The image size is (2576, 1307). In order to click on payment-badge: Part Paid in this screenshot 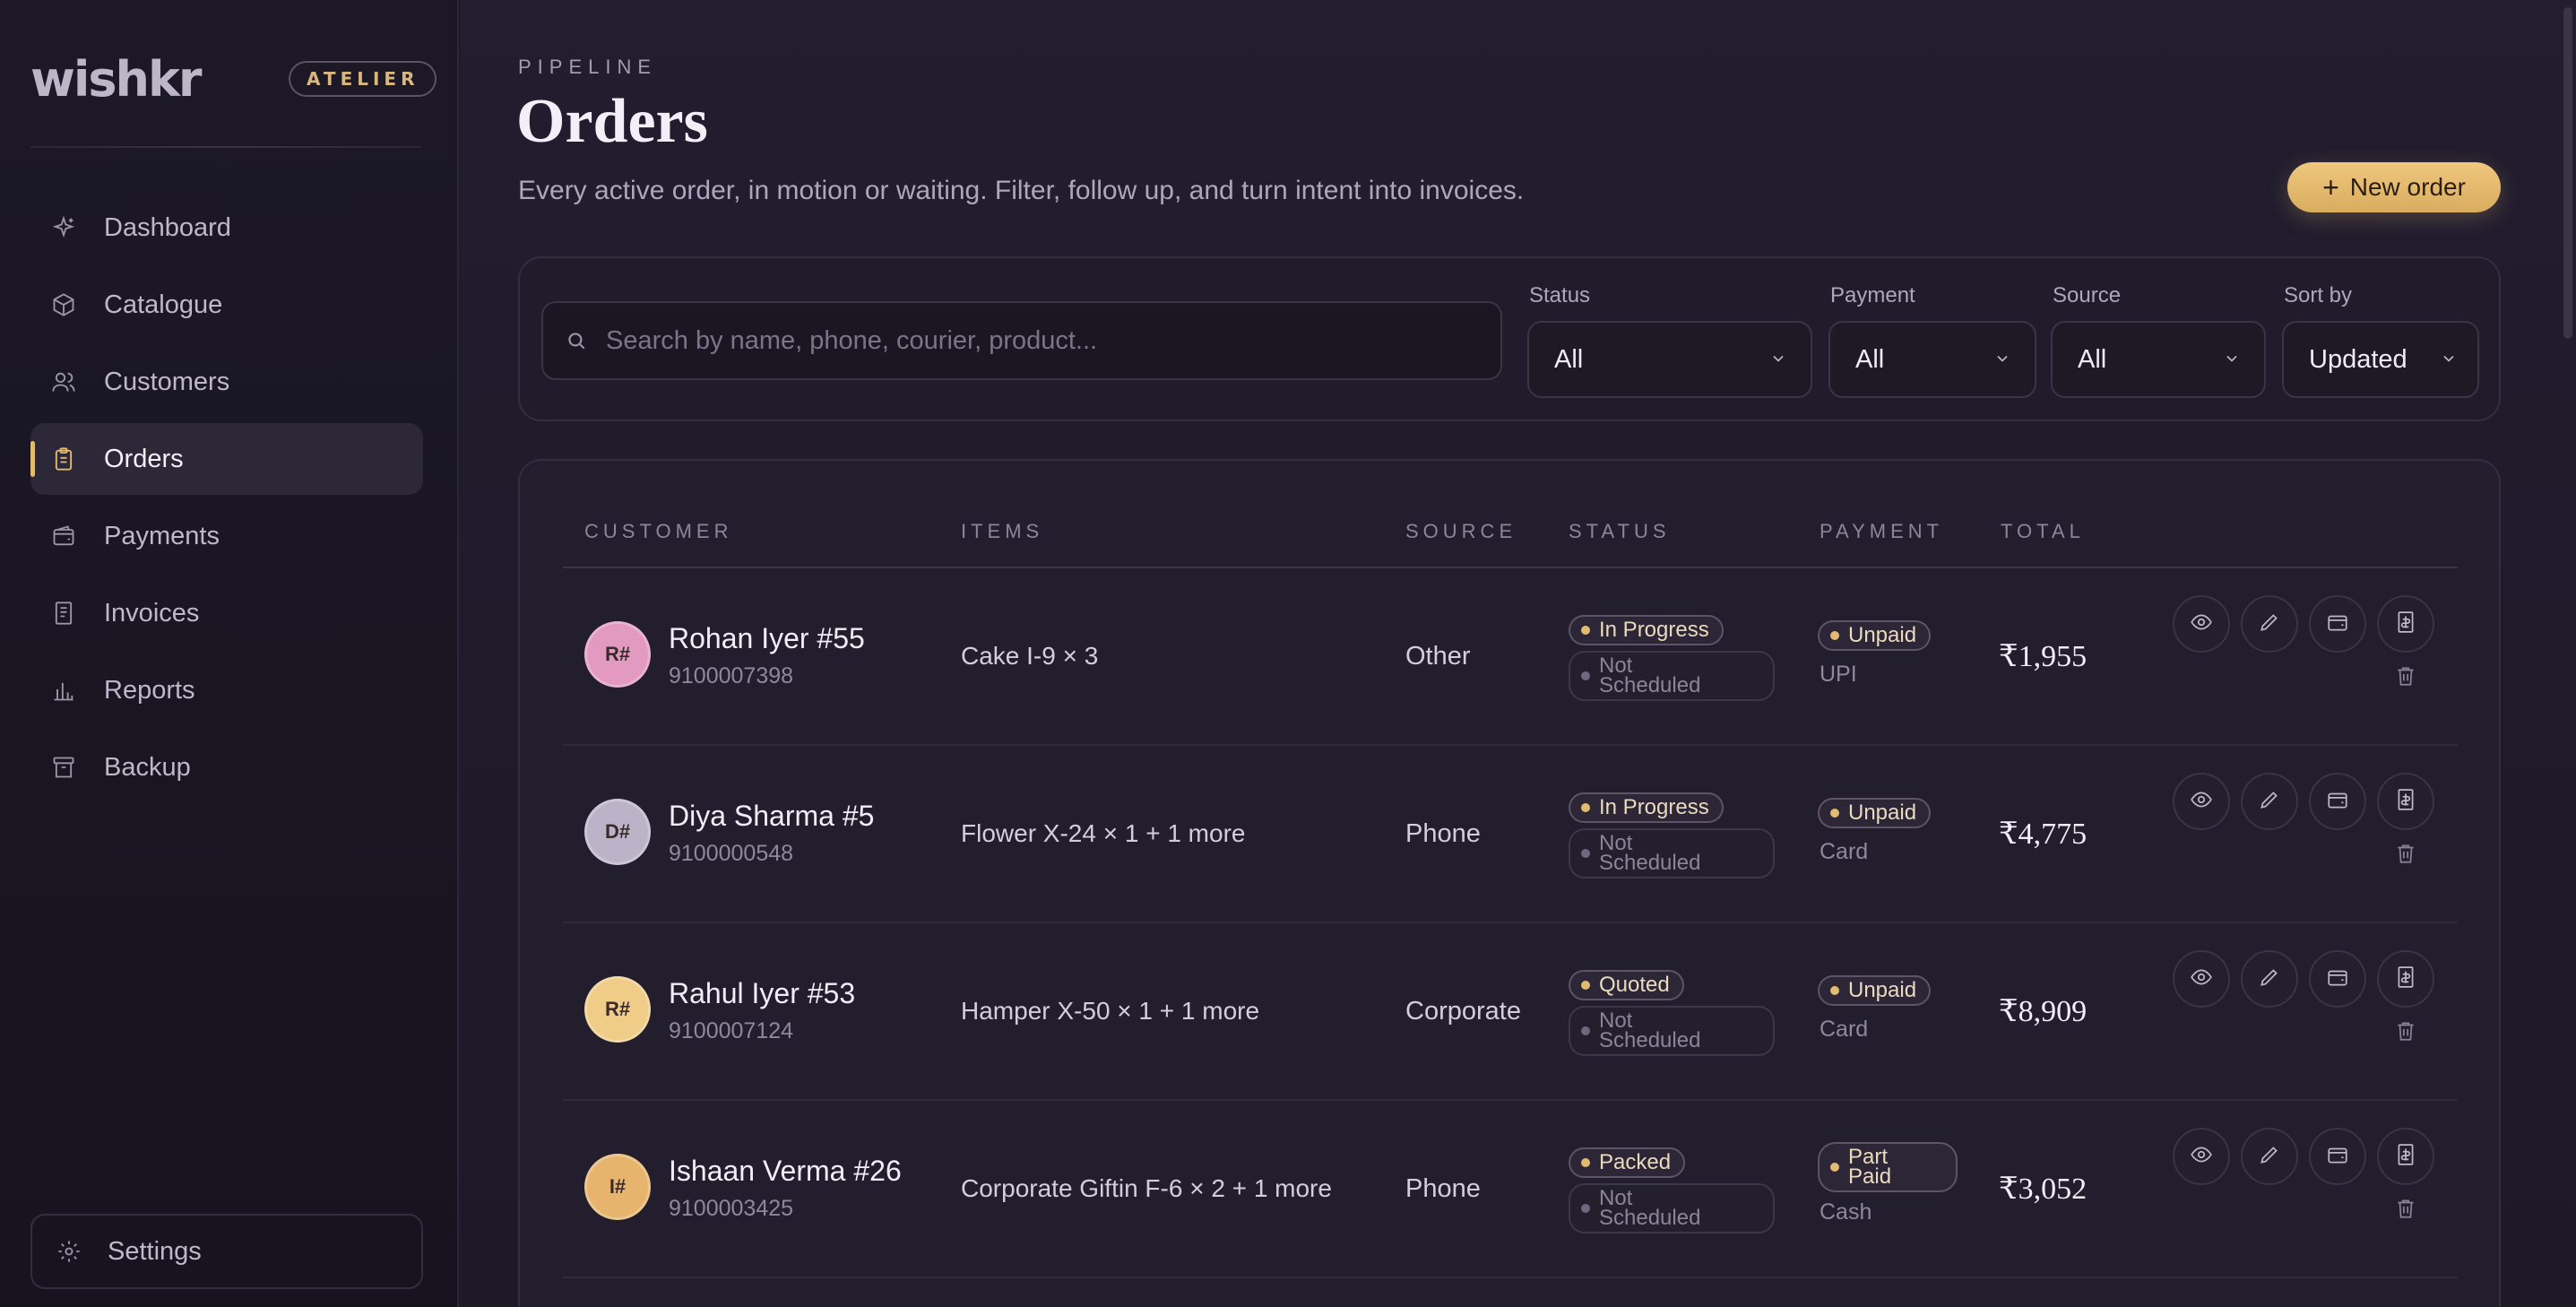, I will do `click(1888, 1167)`.